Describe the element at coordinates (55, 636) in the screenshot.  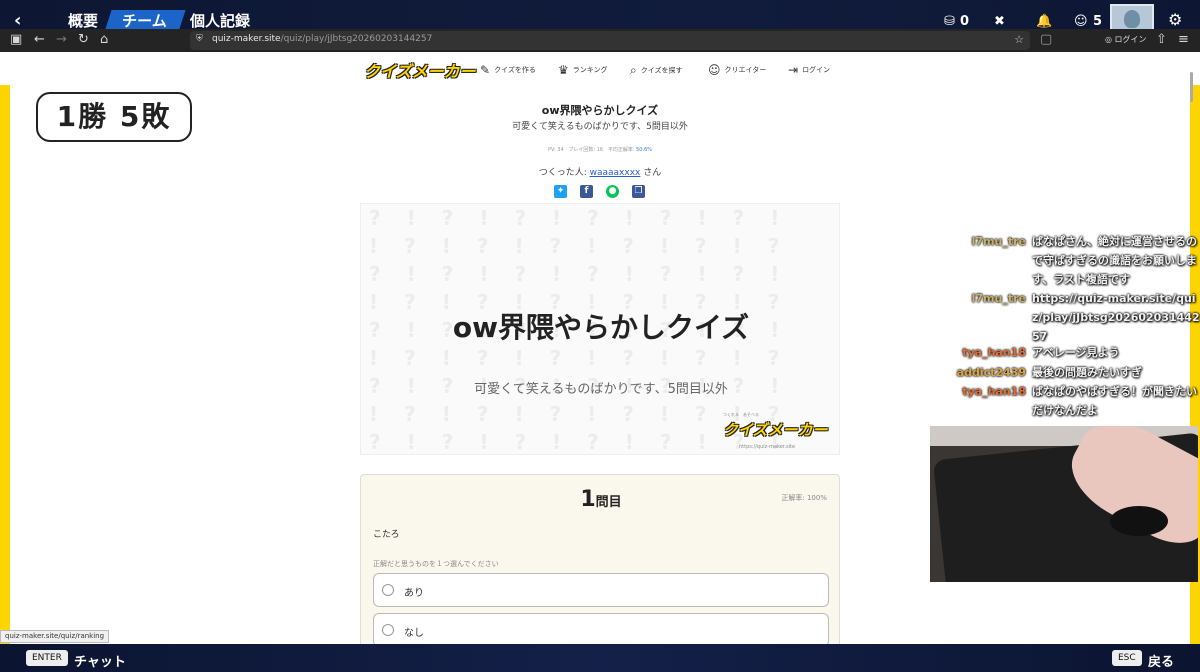
I see `link-status-tooltip: quiz-maker.site/quiz/ranking` at that location.